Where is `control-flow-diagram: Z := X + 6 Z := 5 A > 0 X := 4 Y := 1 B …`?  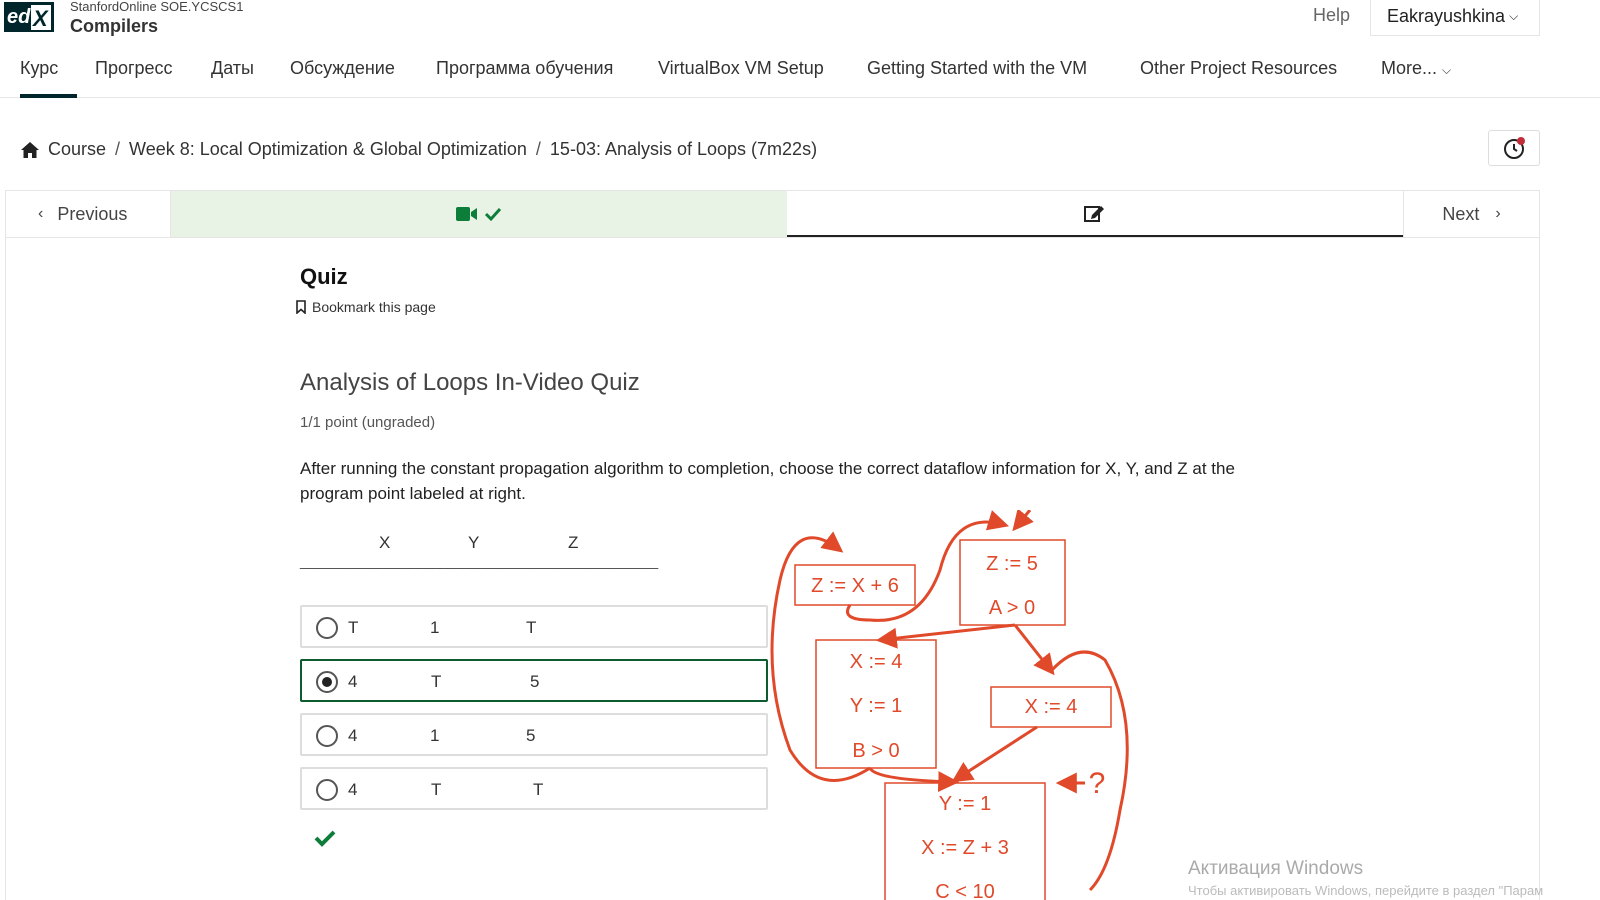 control-flow-diagram: Z := X + 6 Z := 5 A > 0 X := 4 Y := 1 B … is located at coordinates (949, 705).